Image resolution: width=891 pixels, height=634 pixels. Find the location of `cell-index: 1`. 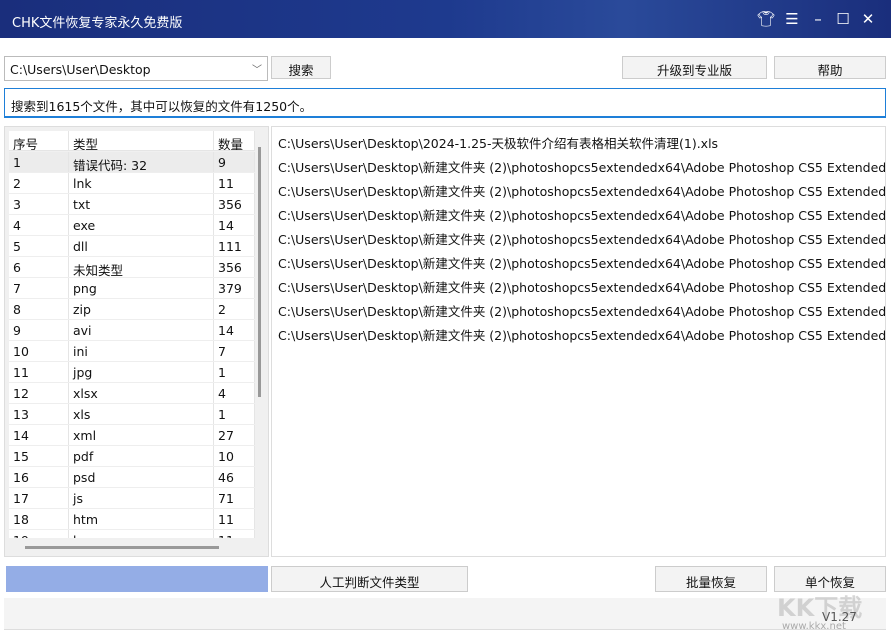

cell-index: 1 is located at coordinates (39, 162).